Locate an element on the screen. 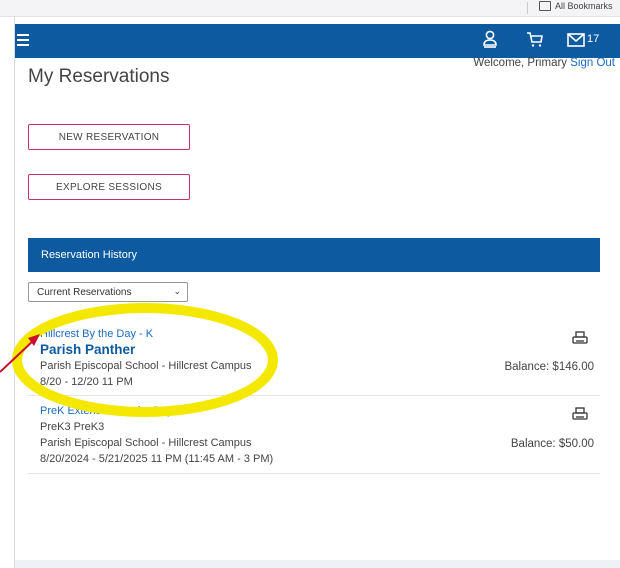 This screenshot has width=620, height=568. footer-strip is located at coordinates (317, 564).